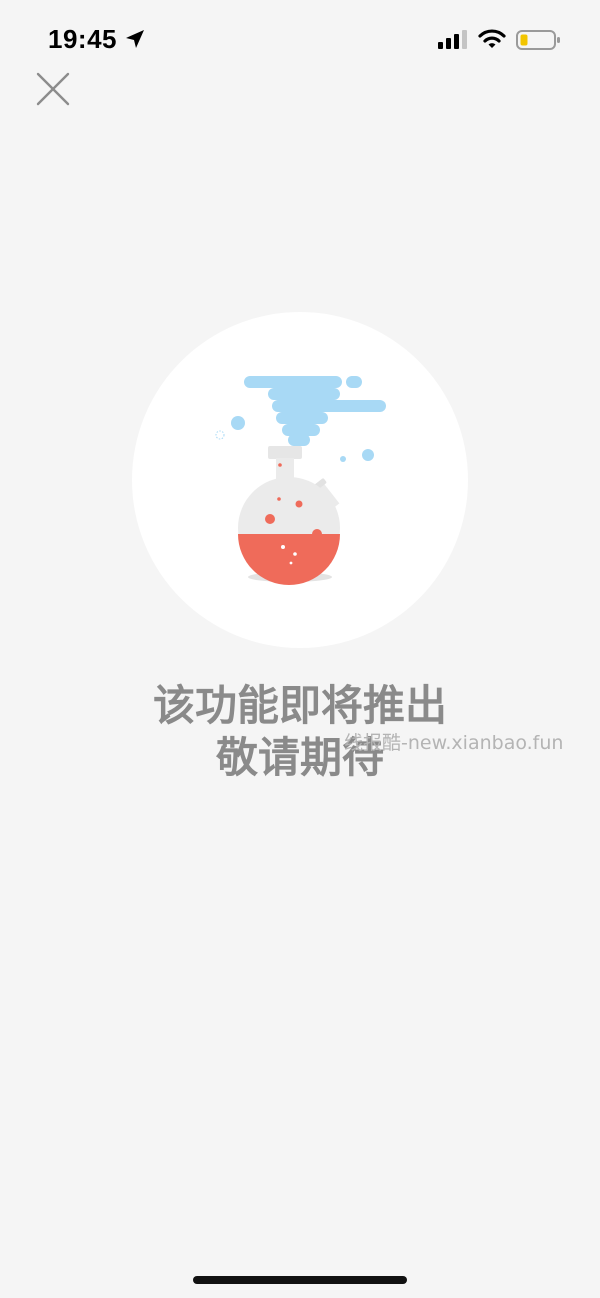  What do you see at coordinates (454, 743) in the screenshot?
I see `watermark-text: 线报酷-new.xianbao.fun` at bounding box center [454, 743].